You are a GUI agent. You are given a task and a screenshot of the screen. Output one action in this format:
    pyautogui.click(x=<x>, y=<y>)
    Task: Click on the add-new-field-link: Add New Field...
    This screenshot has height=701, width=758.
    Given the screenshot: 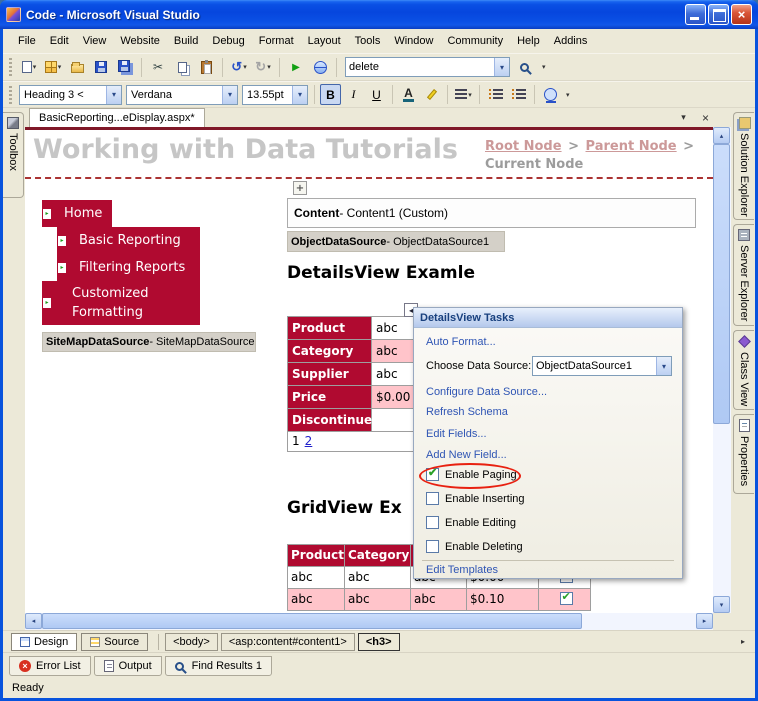 What is the action you would take?
    pyautogui.click(x=466, y=455)
    